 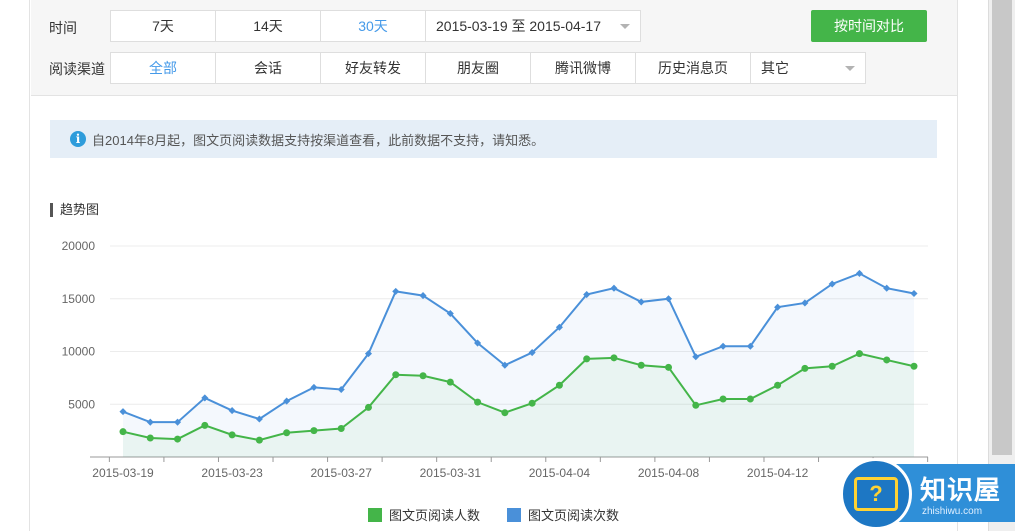 I want to click on x-tick-label: 2015-04-12, so click(x=778, y=473).